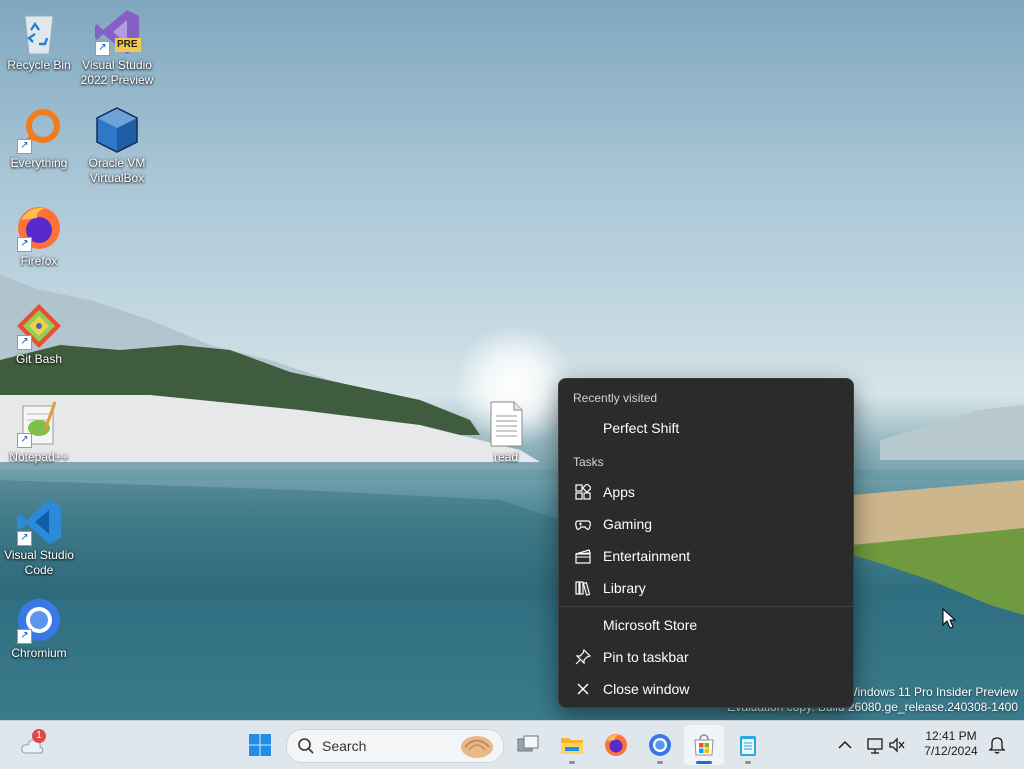 The image size is (1024, 769). I want to click on text-file-icon, so click(506, 424).